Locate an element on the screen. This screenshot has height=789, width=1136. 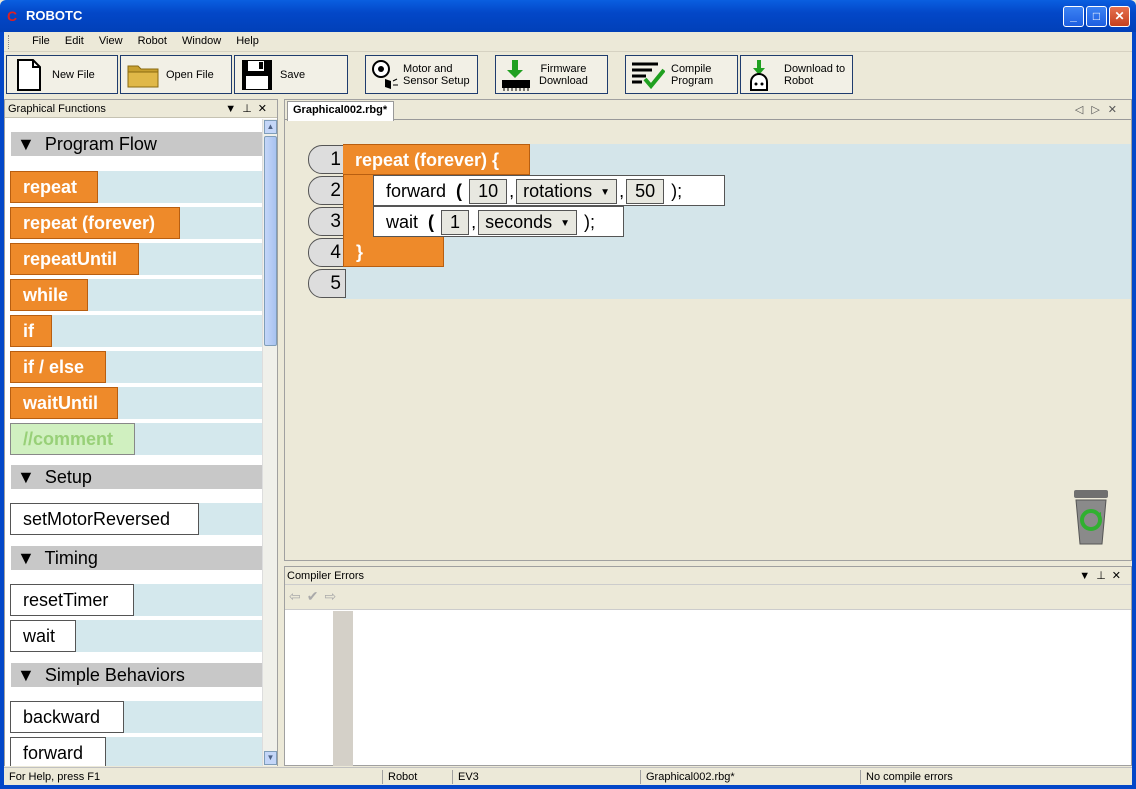
block-if: if is located at coordinates (31, 331).